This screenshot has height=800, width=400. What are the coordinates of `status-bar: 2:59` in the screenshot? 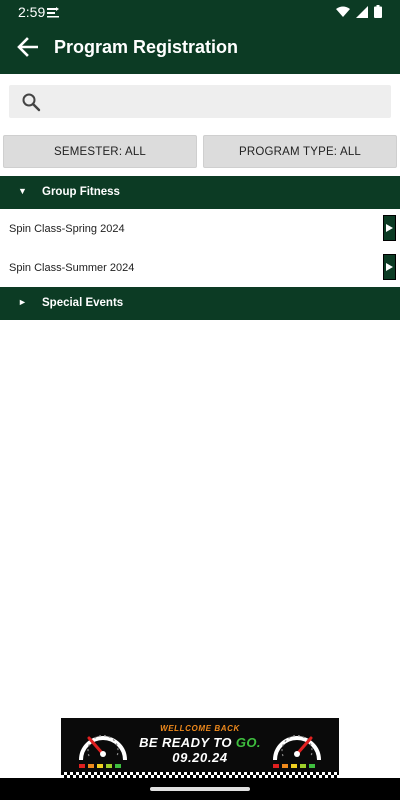 It's located at (200, 12).